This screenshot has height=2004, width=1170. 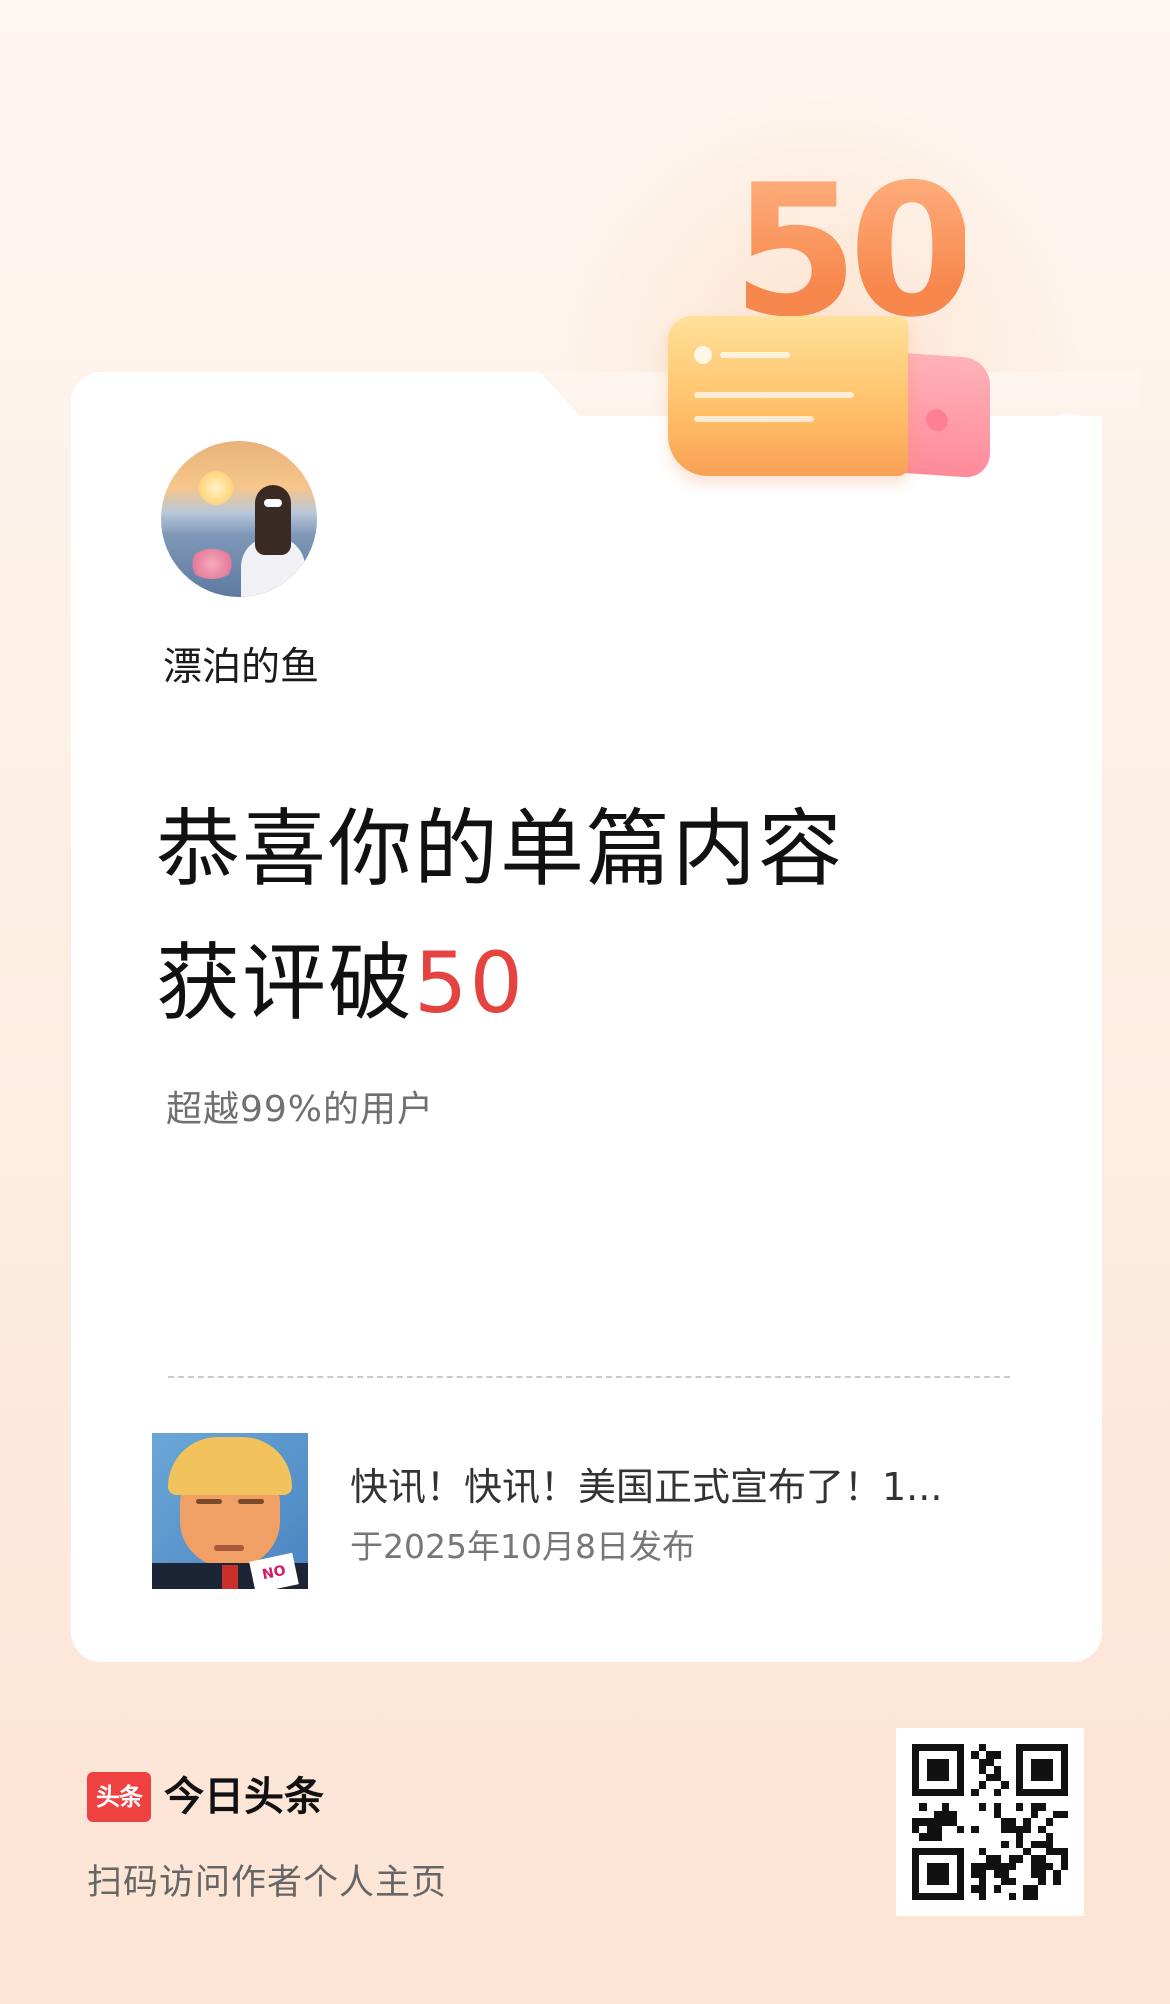 What do you see at coordinates (244, 1797) in the screenshot?
I see `brand-name: 今日头条` at bounding box center [244, 1797].